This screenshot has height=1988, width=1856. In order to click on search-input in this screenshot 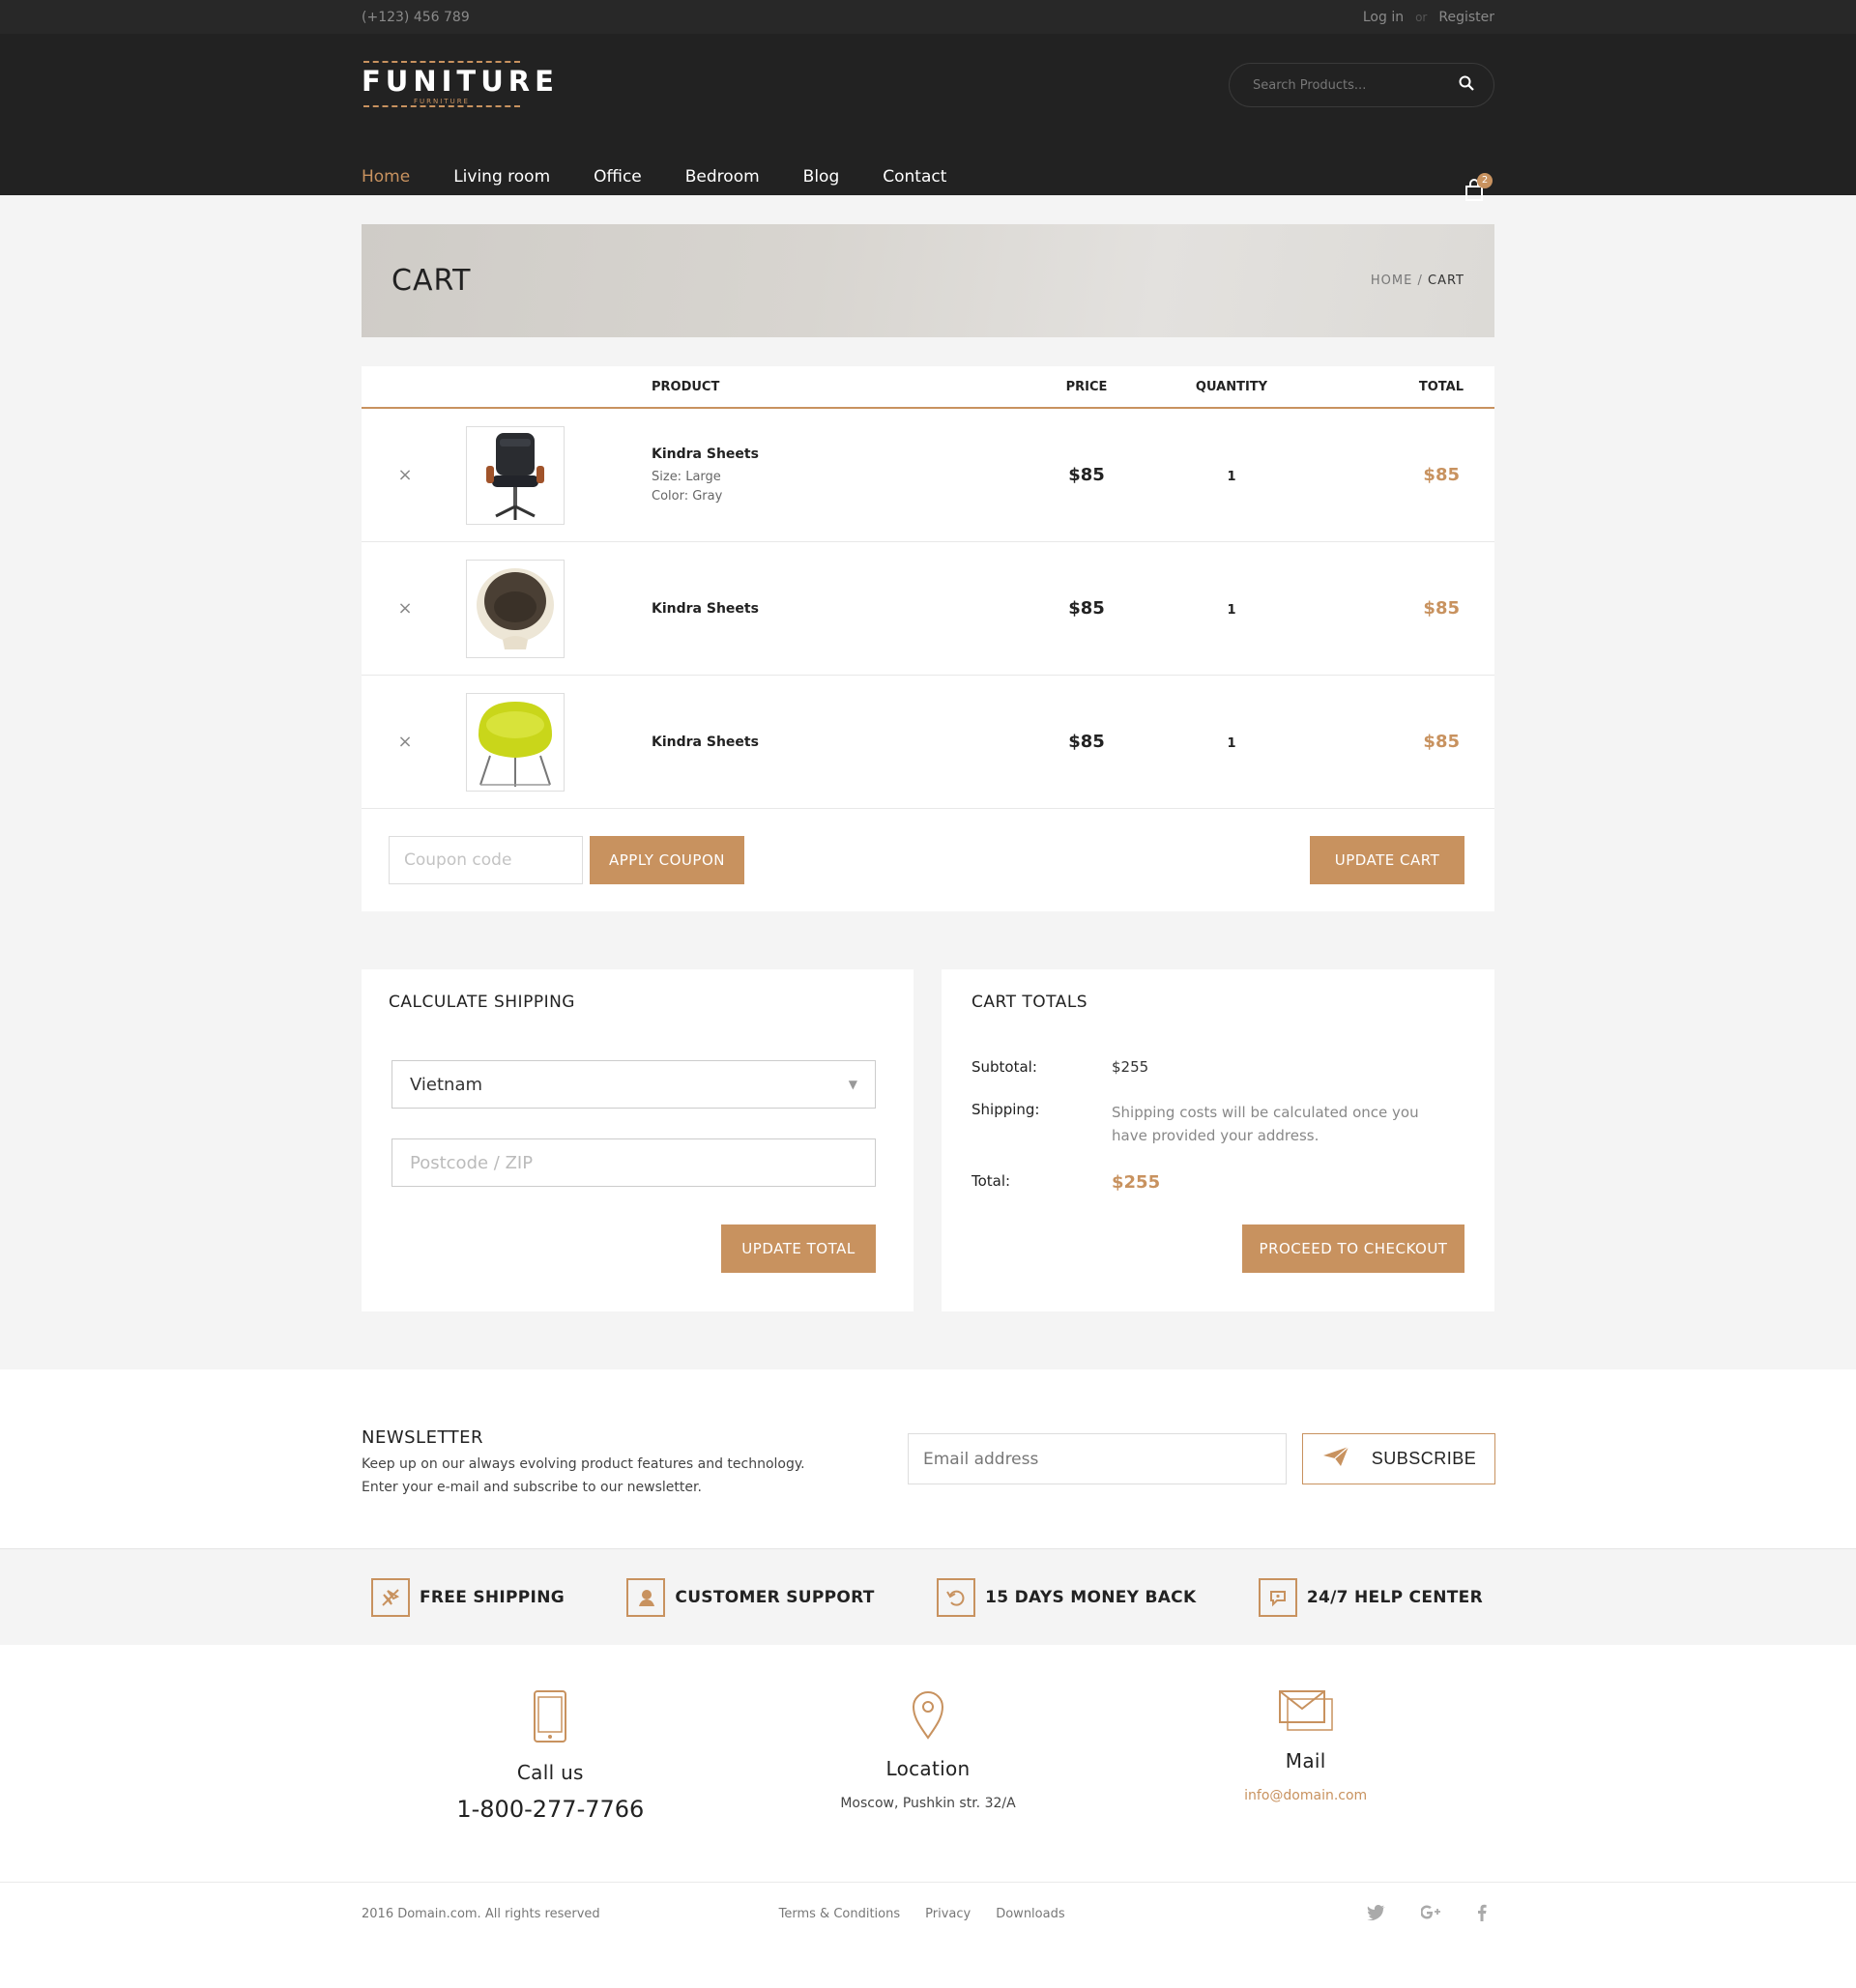, I will do `click(1356, 85)`.